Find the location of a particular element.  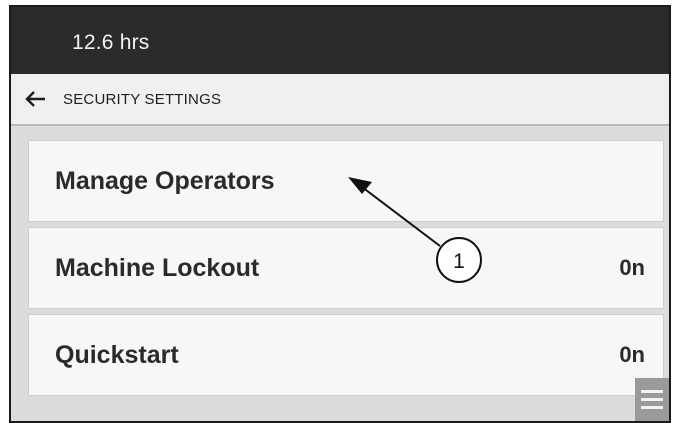

row-label: Machine Lockout is located at coordinates (157, 267).